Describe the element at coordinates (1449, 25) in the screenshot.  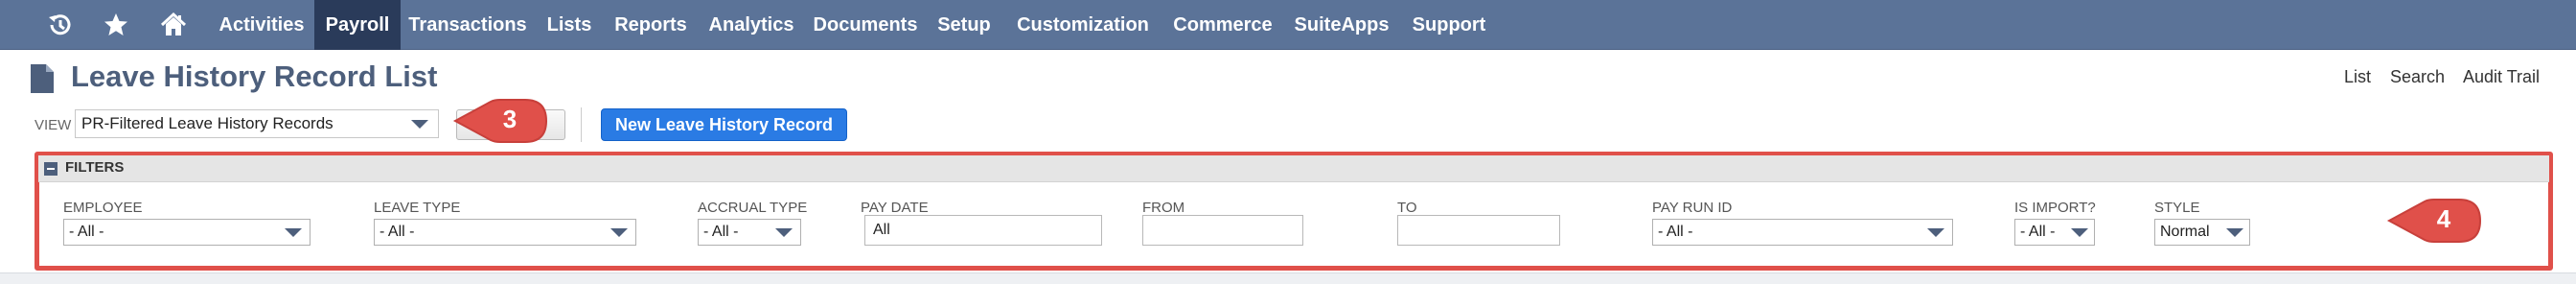
I see `nav-item-support: Support` at that location.